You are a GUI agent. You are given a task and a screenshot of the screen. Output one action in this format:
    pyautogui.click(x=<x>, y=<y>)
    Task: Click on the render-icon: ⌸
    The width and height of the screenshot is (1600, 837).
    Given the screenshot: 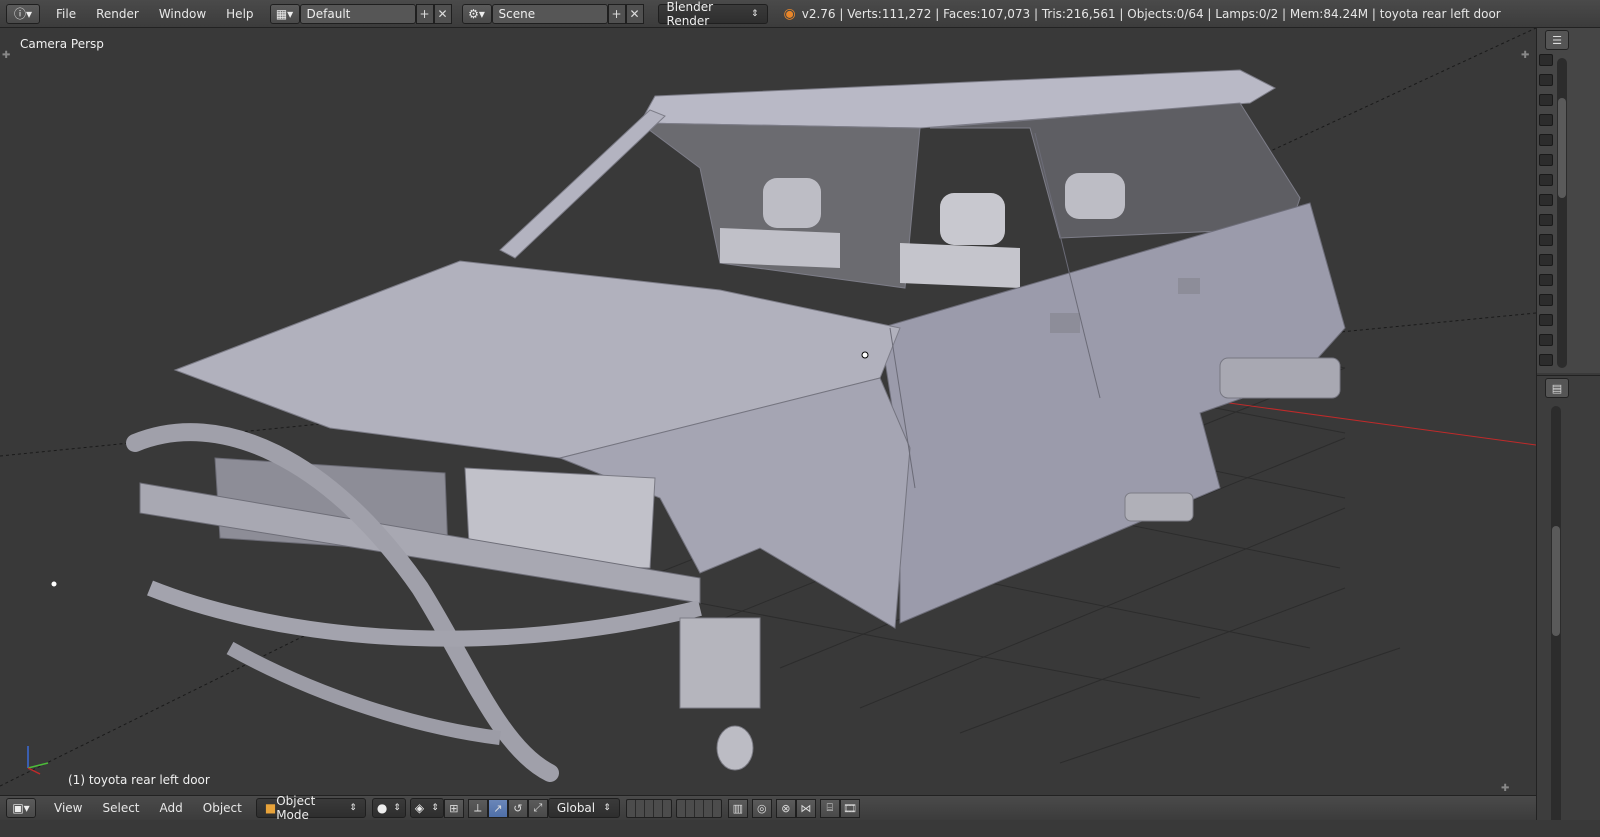 What is the action you would take?
    pyautogui.click(x=830, y=807)
    